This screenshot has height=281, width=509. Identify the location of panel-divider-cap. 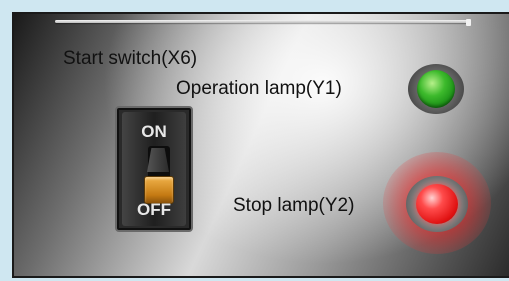
(468, 22).